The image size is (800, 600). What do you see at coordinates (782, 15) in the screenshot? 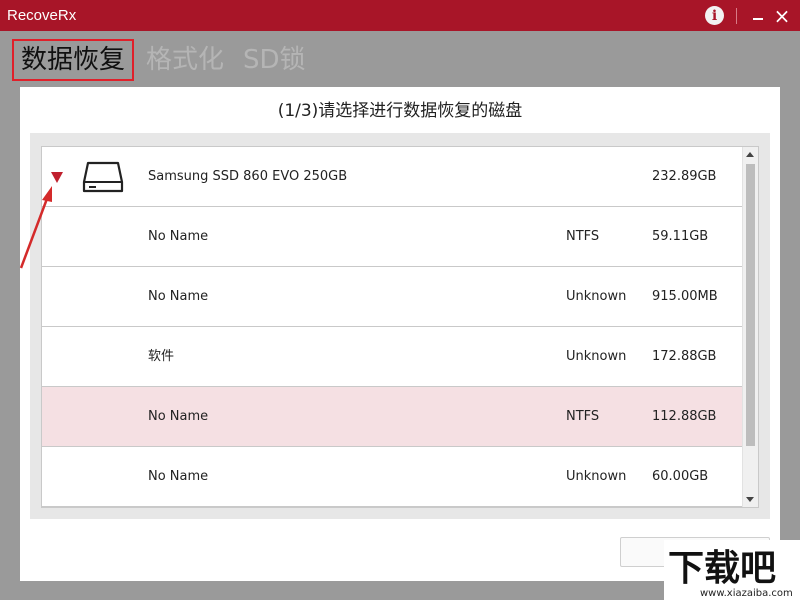
I see `close-button: ×` at bounding box center [782, 15].